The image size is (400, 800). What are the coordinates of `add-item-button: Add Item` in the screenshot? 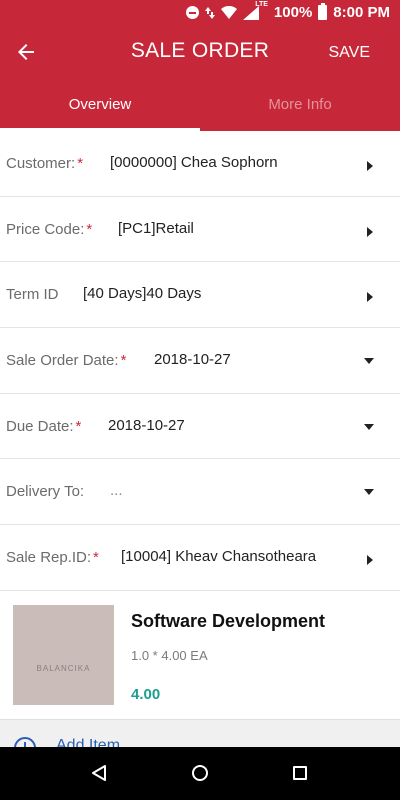 It's located at (200, 733).